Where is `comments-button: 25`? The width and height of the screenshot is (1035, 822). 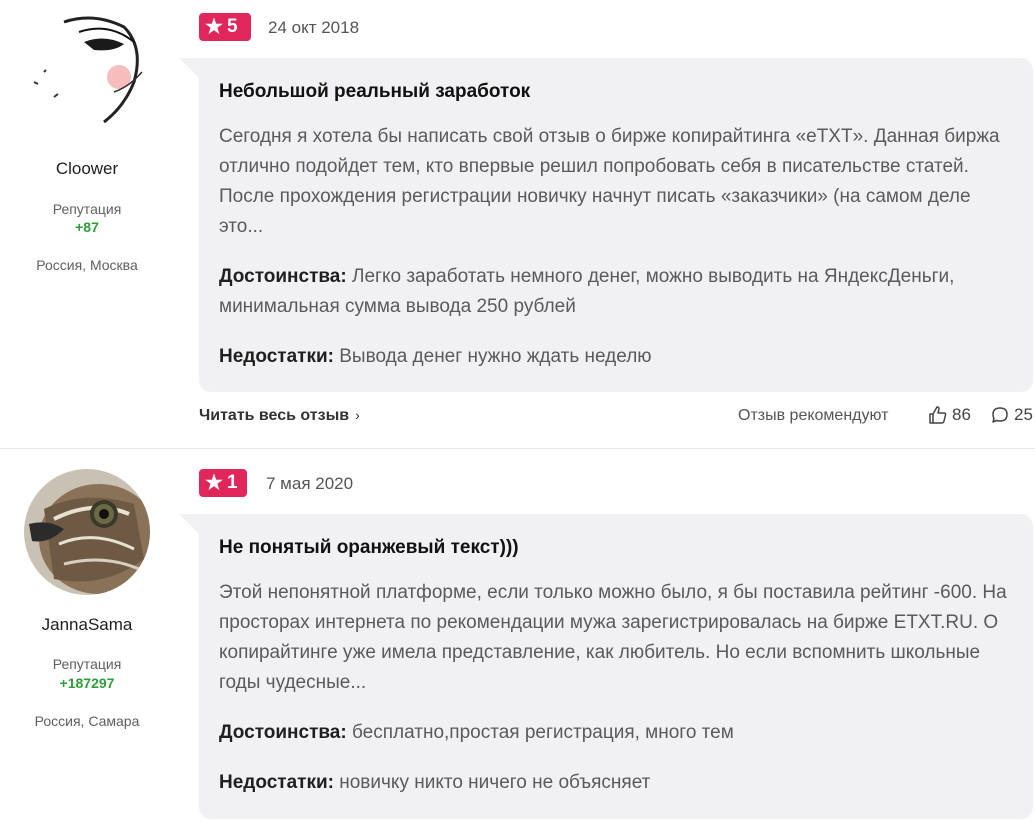
comments-button: 25 is located at coordinates (1011, 415).